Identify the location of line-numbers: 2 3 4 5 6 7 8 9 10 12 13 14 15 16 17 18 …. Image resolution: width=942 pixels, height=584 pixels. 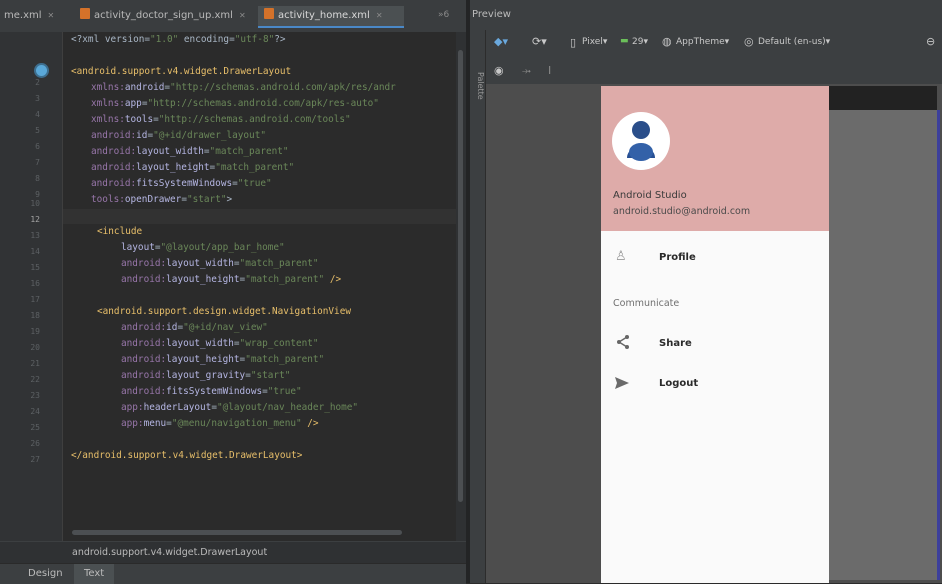
(31, 286).